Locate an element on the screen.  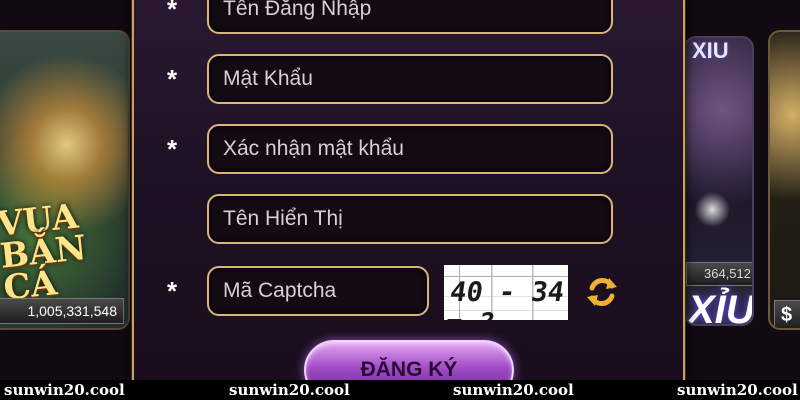
jackpot-counter: $ is located at coordinates (787, 314).